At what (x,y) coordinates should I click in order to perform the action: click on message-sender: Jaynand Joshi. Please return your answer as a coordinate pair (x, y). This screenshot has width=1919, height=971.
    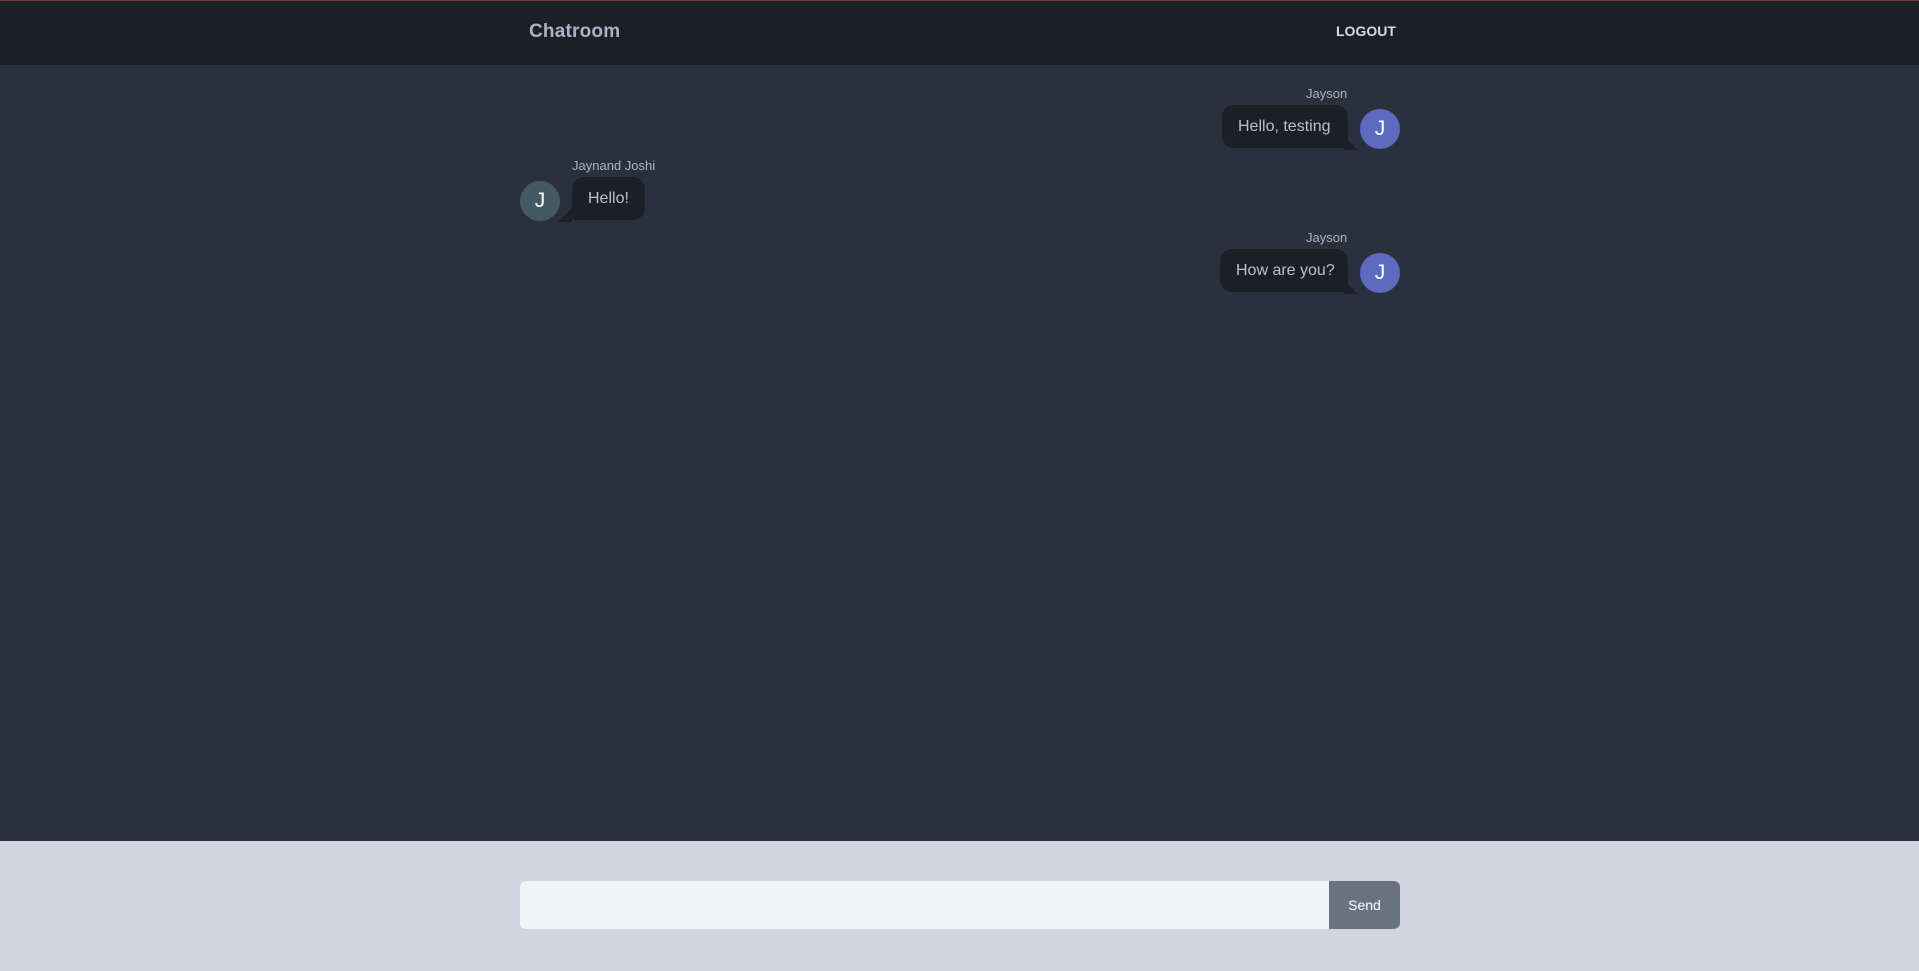
    Looking at the image, I should click on (614, 165).